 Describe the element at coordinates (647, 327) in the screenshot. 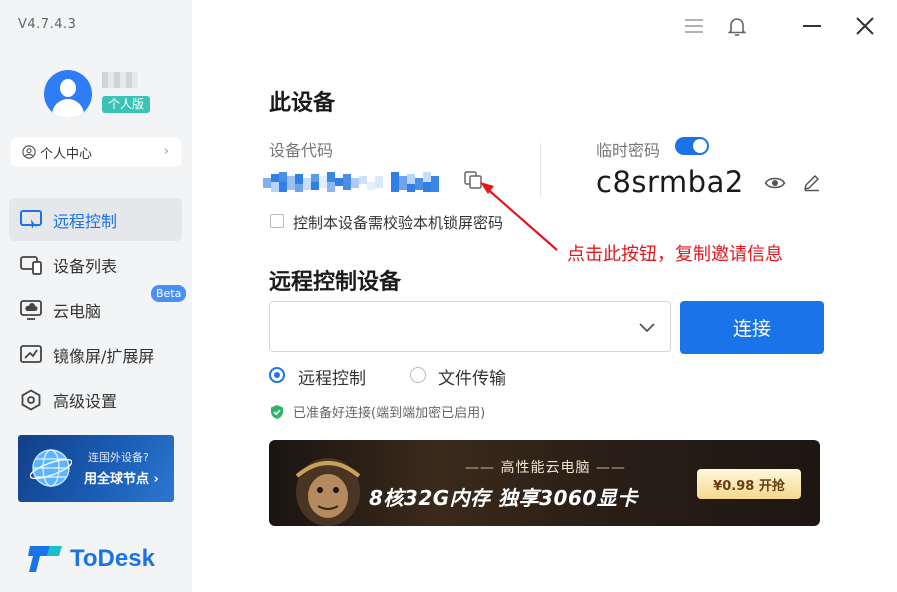

I see `chevron-down-icon` at that location.